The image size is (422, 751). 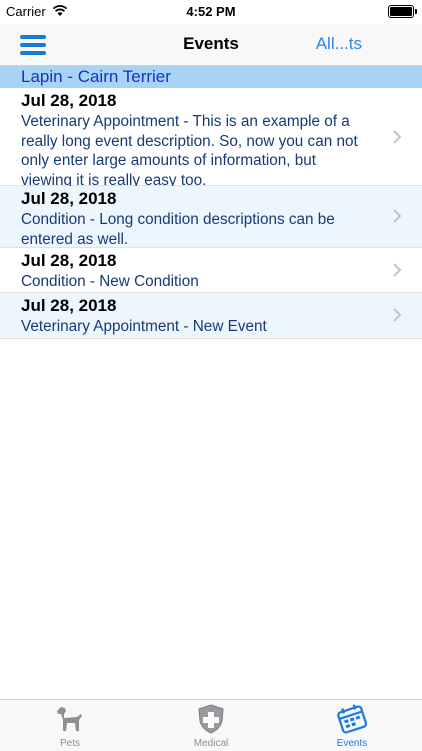 I want to click on tab-events: Events, so click(x=352, y=725).